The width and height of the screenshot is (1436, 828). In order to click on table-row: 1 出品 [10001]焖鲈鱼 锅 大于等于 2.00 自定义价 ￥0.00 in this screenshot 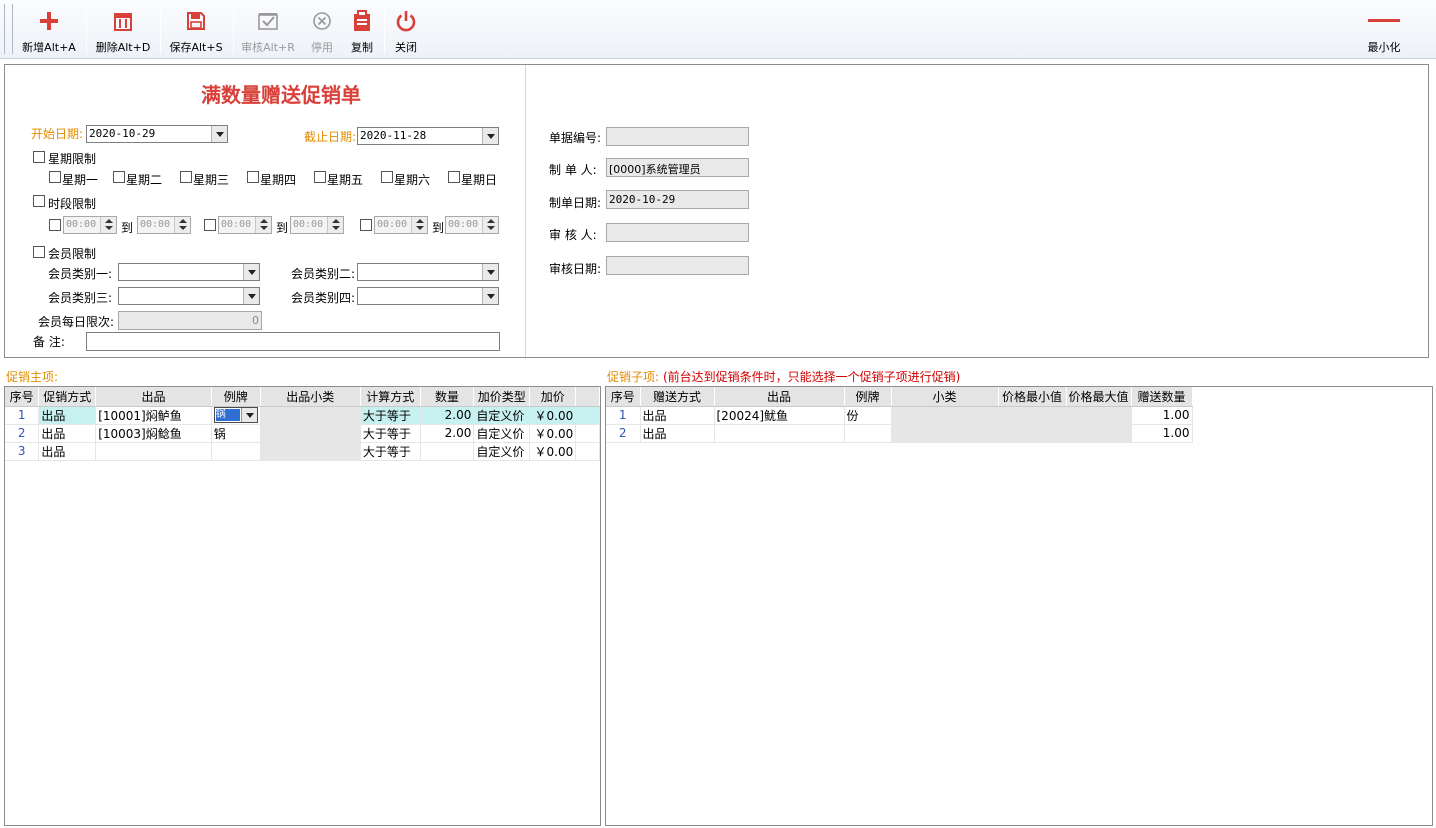, I will do `click(302, 415)`.